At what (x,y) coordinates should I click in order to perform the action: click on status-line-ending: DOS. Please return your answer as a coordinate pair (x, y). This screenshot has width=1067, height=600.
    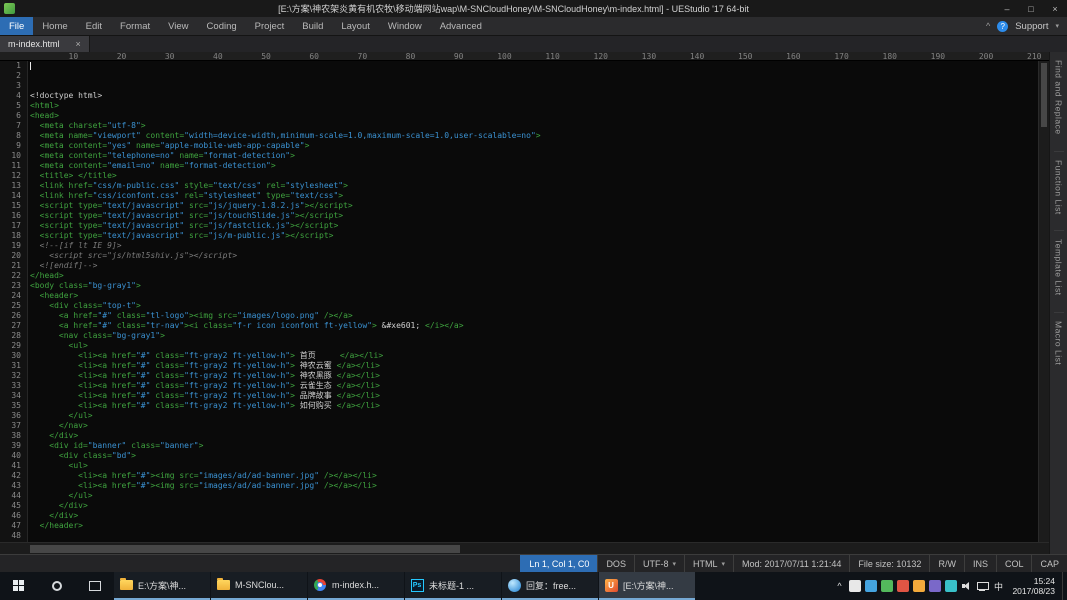
    Looking at the image, I should click on (615, 563).